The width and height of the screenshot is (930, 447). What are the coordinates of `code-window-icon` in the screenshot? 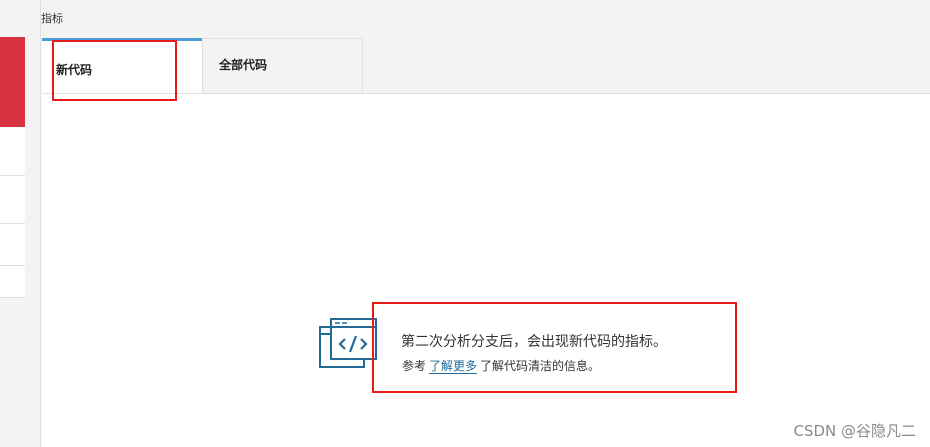 It's located at (348, 343).